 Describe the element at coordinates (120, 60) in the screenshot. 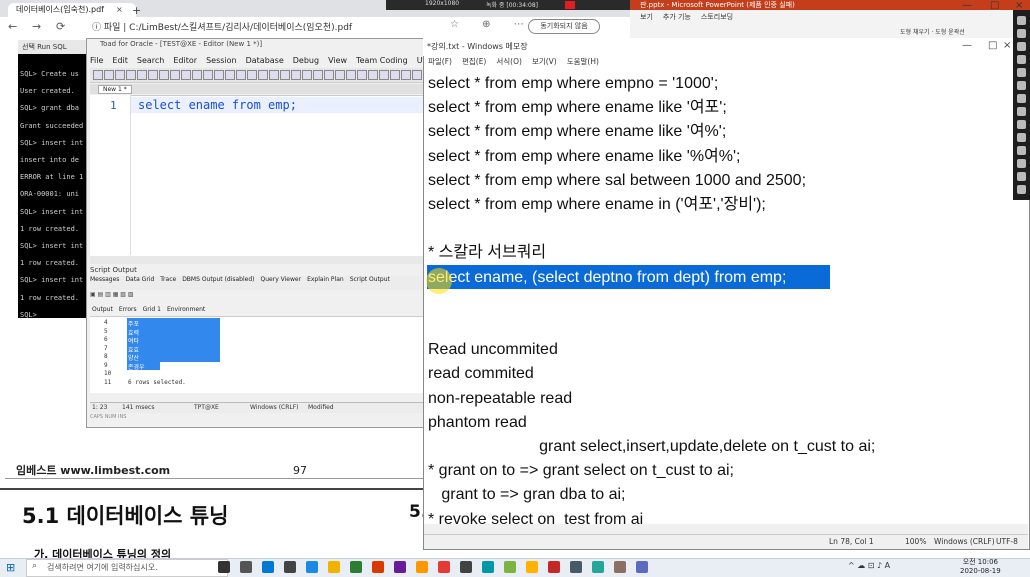

I see `menu-item-edit: Edit` at that location.